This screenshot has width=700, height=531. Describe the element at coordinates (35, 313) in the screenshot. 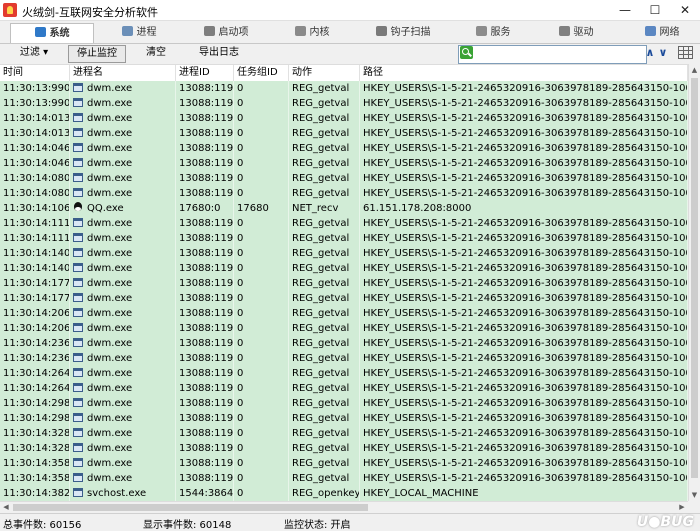

I see `cell-time: 11:30:14:206` at that location.